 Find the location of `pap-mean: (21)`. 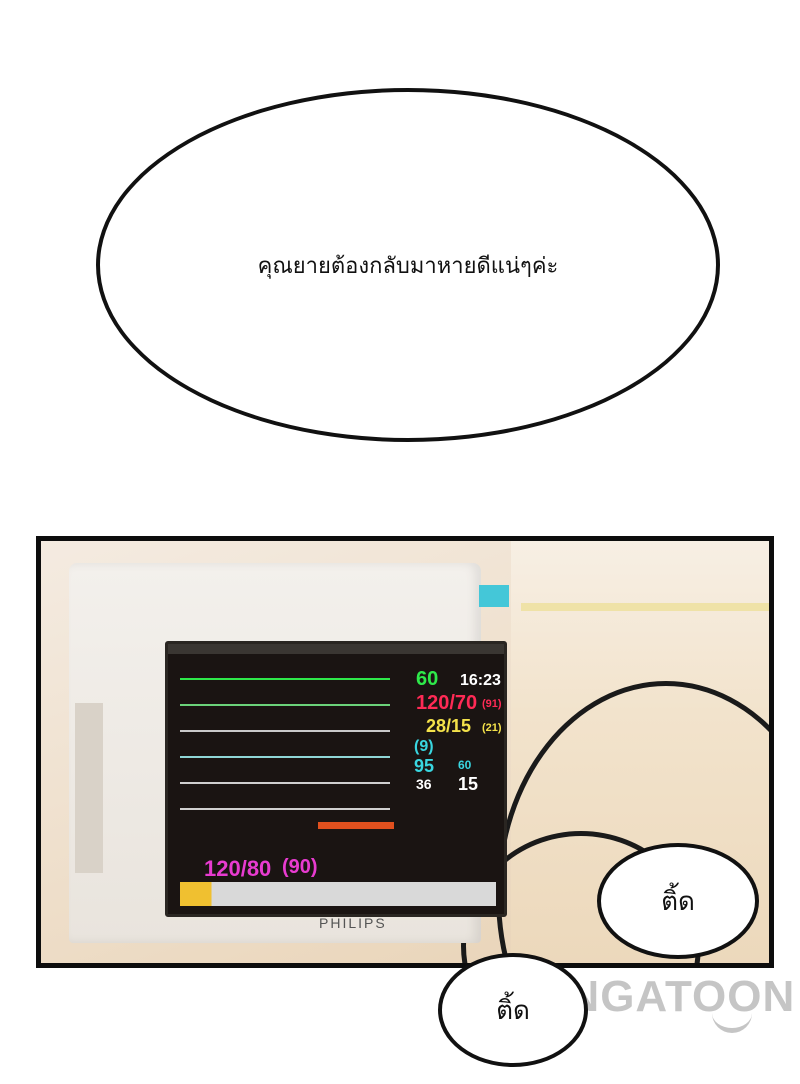

pap-mean: (21) is located at coordinates (492, 728).